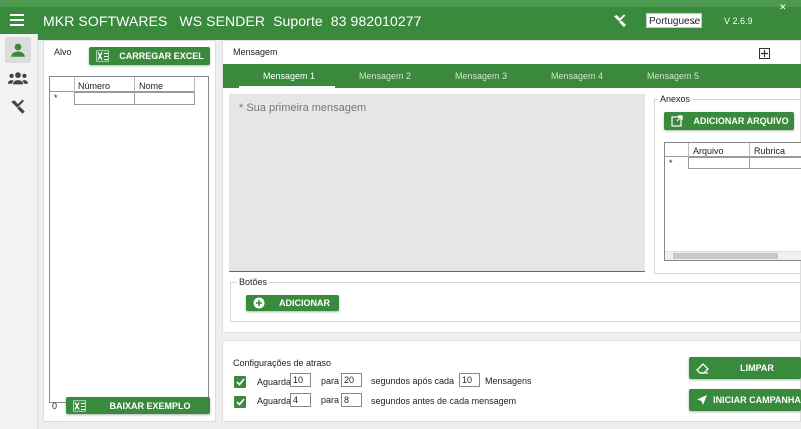 Image resolution: width=801 pixels, height=429 pixels. I want to click on grid-header-name: Nome, so click(151, 86).